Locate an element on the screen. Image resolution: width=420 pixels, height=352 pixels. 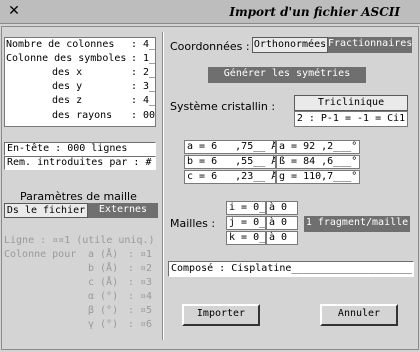
tab-in-file: Ds le fichier is located at coordinates (46, 210).